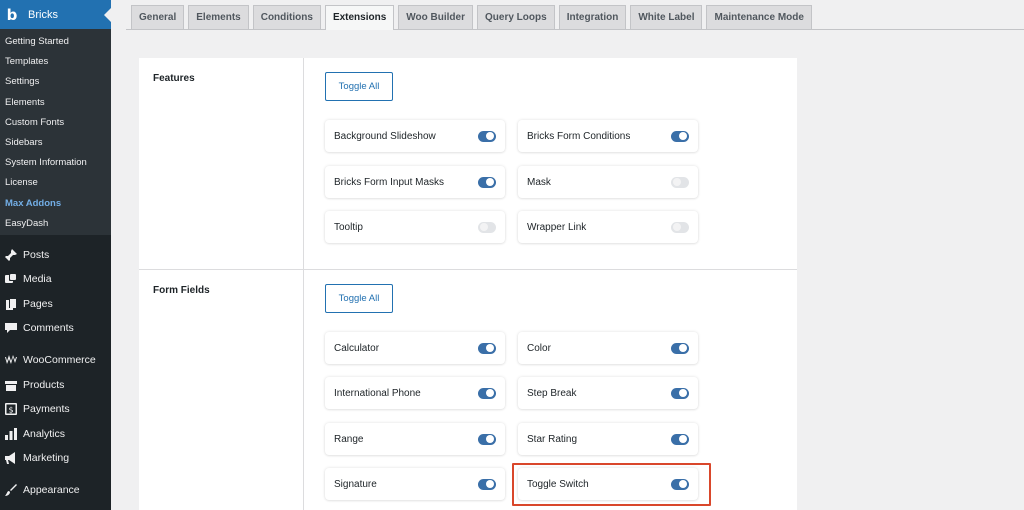  Describe the element at coordinates (36, 255) in the screenshot. I see `sidebar-item-label: Posts` at that location.